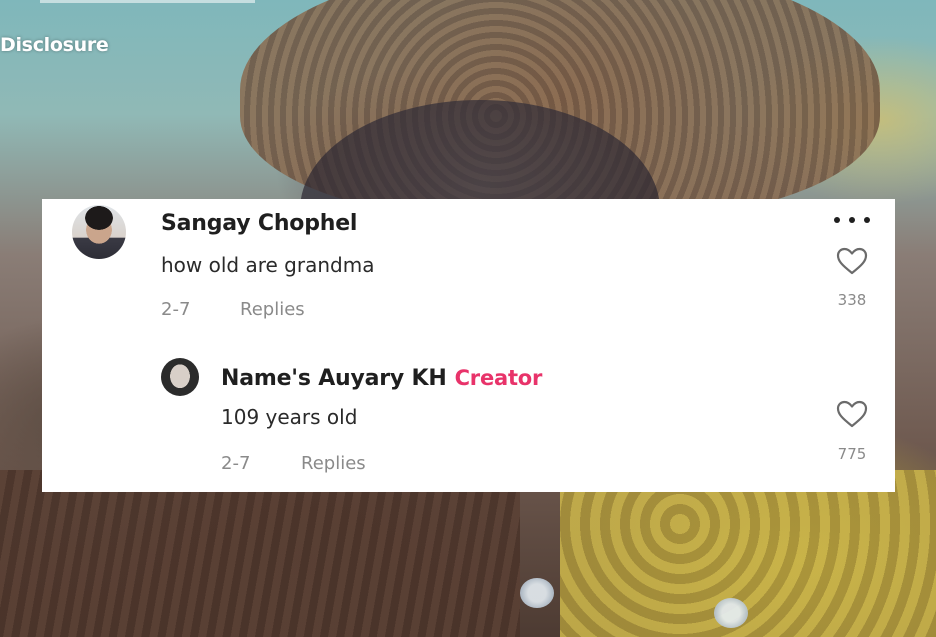 The width and height of the screenshot is (936, 637). I want to click on creator-badge: Creator, so click(498, 378).